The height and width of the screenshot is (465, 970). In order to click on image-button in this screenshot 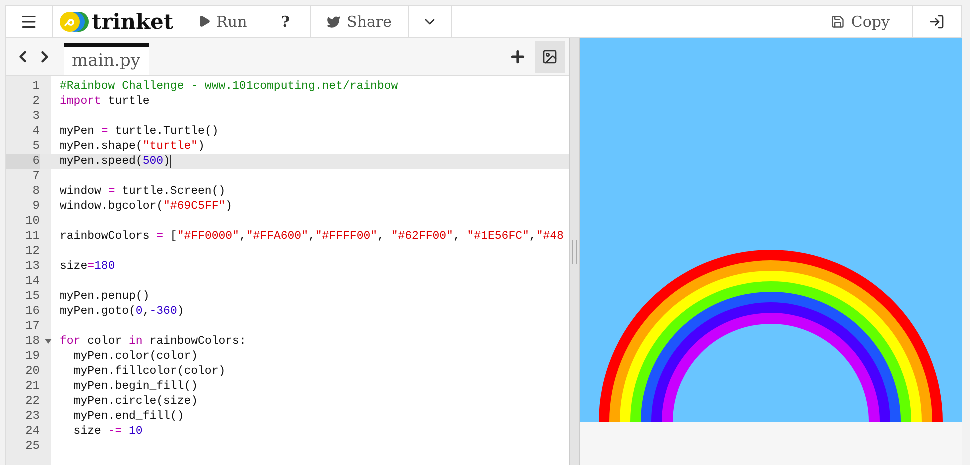, I will do `click(550, 56)`.